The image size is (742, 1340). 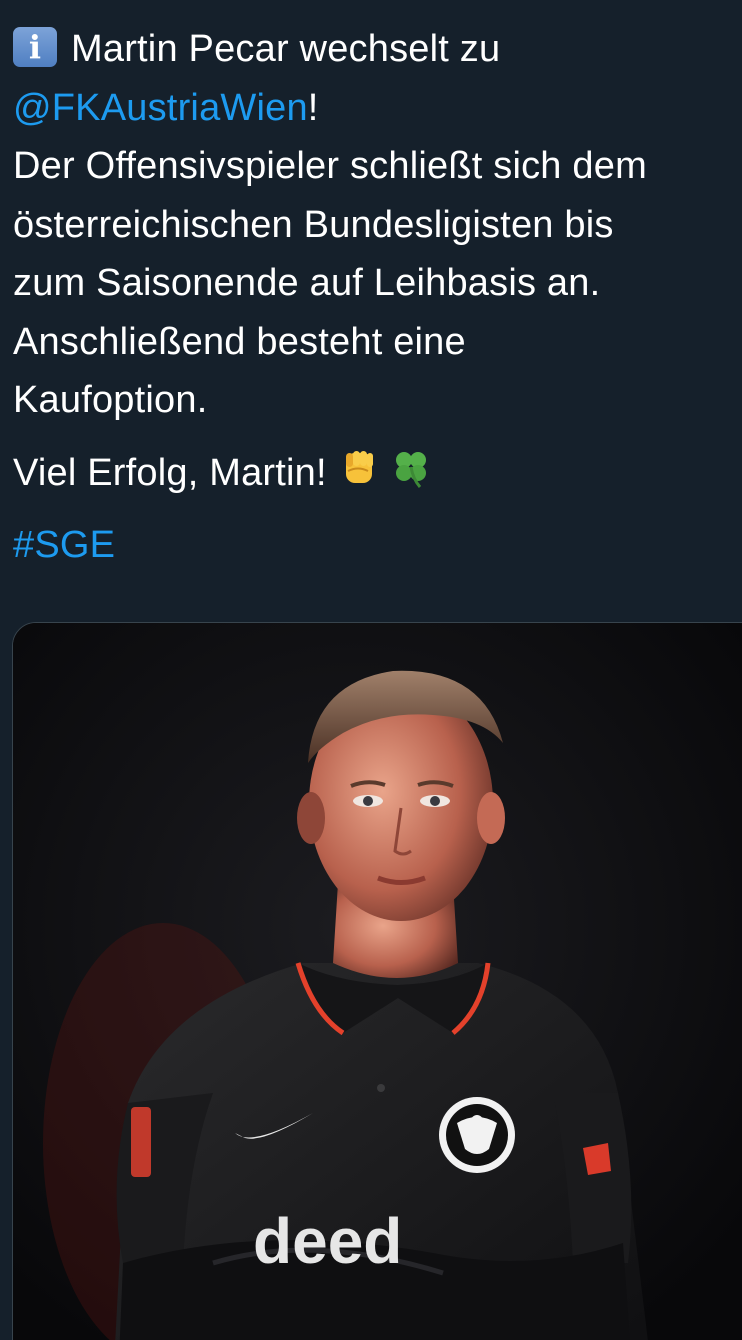 I want to click on tweet-body-line: Der Offensivspieler schließt sich dem, so click(x=330, y=166).